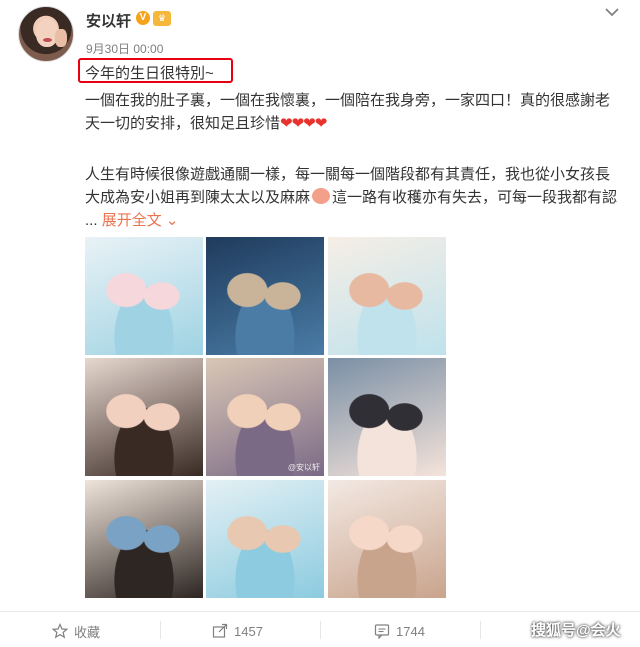 The image size is (640, 647). Describe the element at coordinates (410, 631) in the screenshot. I see `comment-count: 1744` at that location.